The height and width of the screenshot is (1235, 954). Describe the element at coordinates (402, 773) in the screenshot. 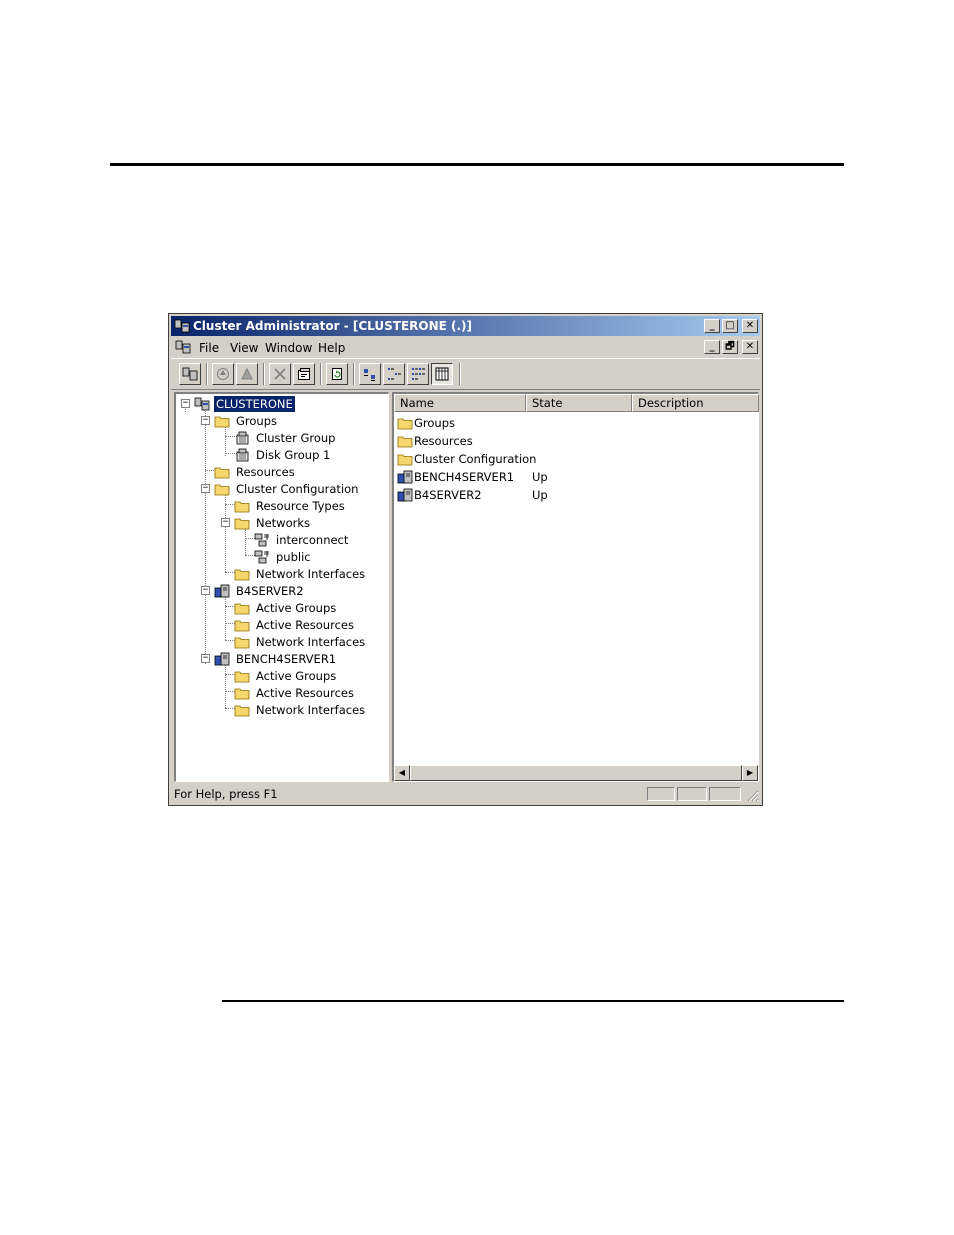

I see `scroll-left-icon: ◀` at that location.